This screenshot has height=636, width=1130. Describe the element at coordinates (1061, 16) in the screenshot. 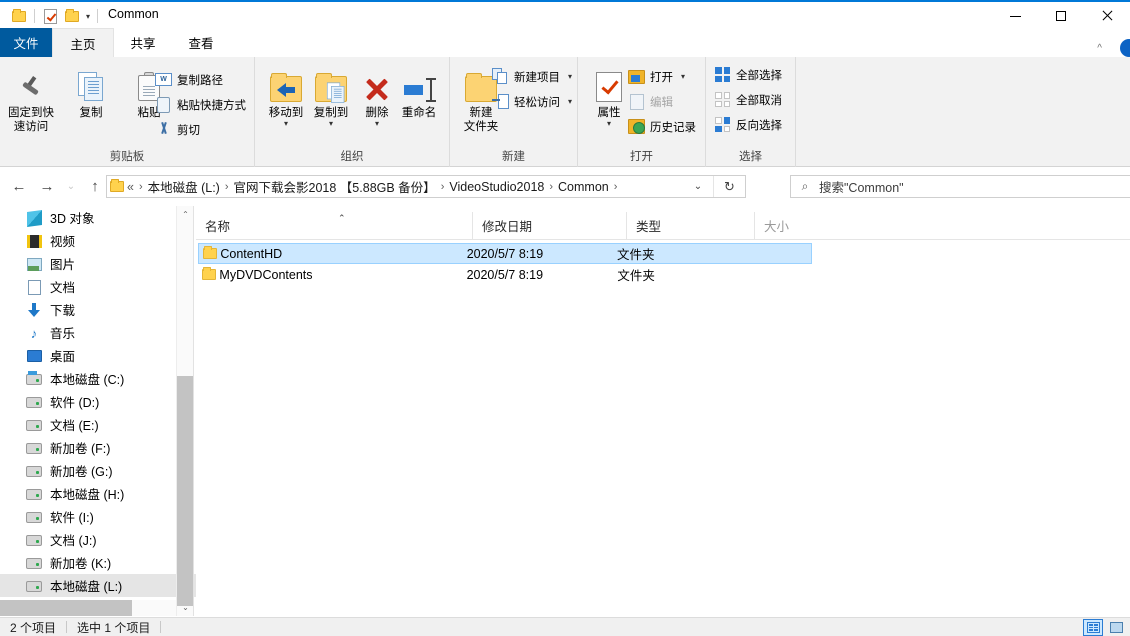

I see `maximize-button` at that location.